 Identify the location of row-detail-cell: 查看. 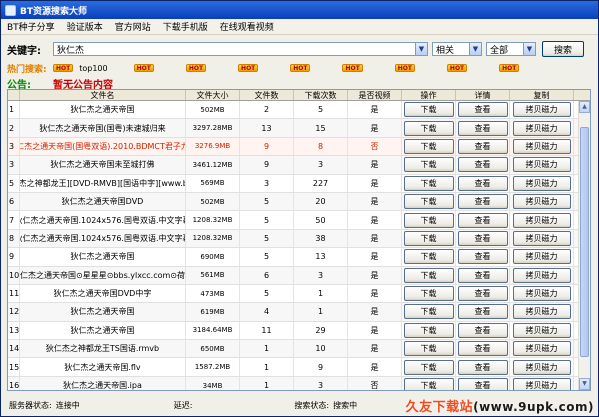
(483, 293).